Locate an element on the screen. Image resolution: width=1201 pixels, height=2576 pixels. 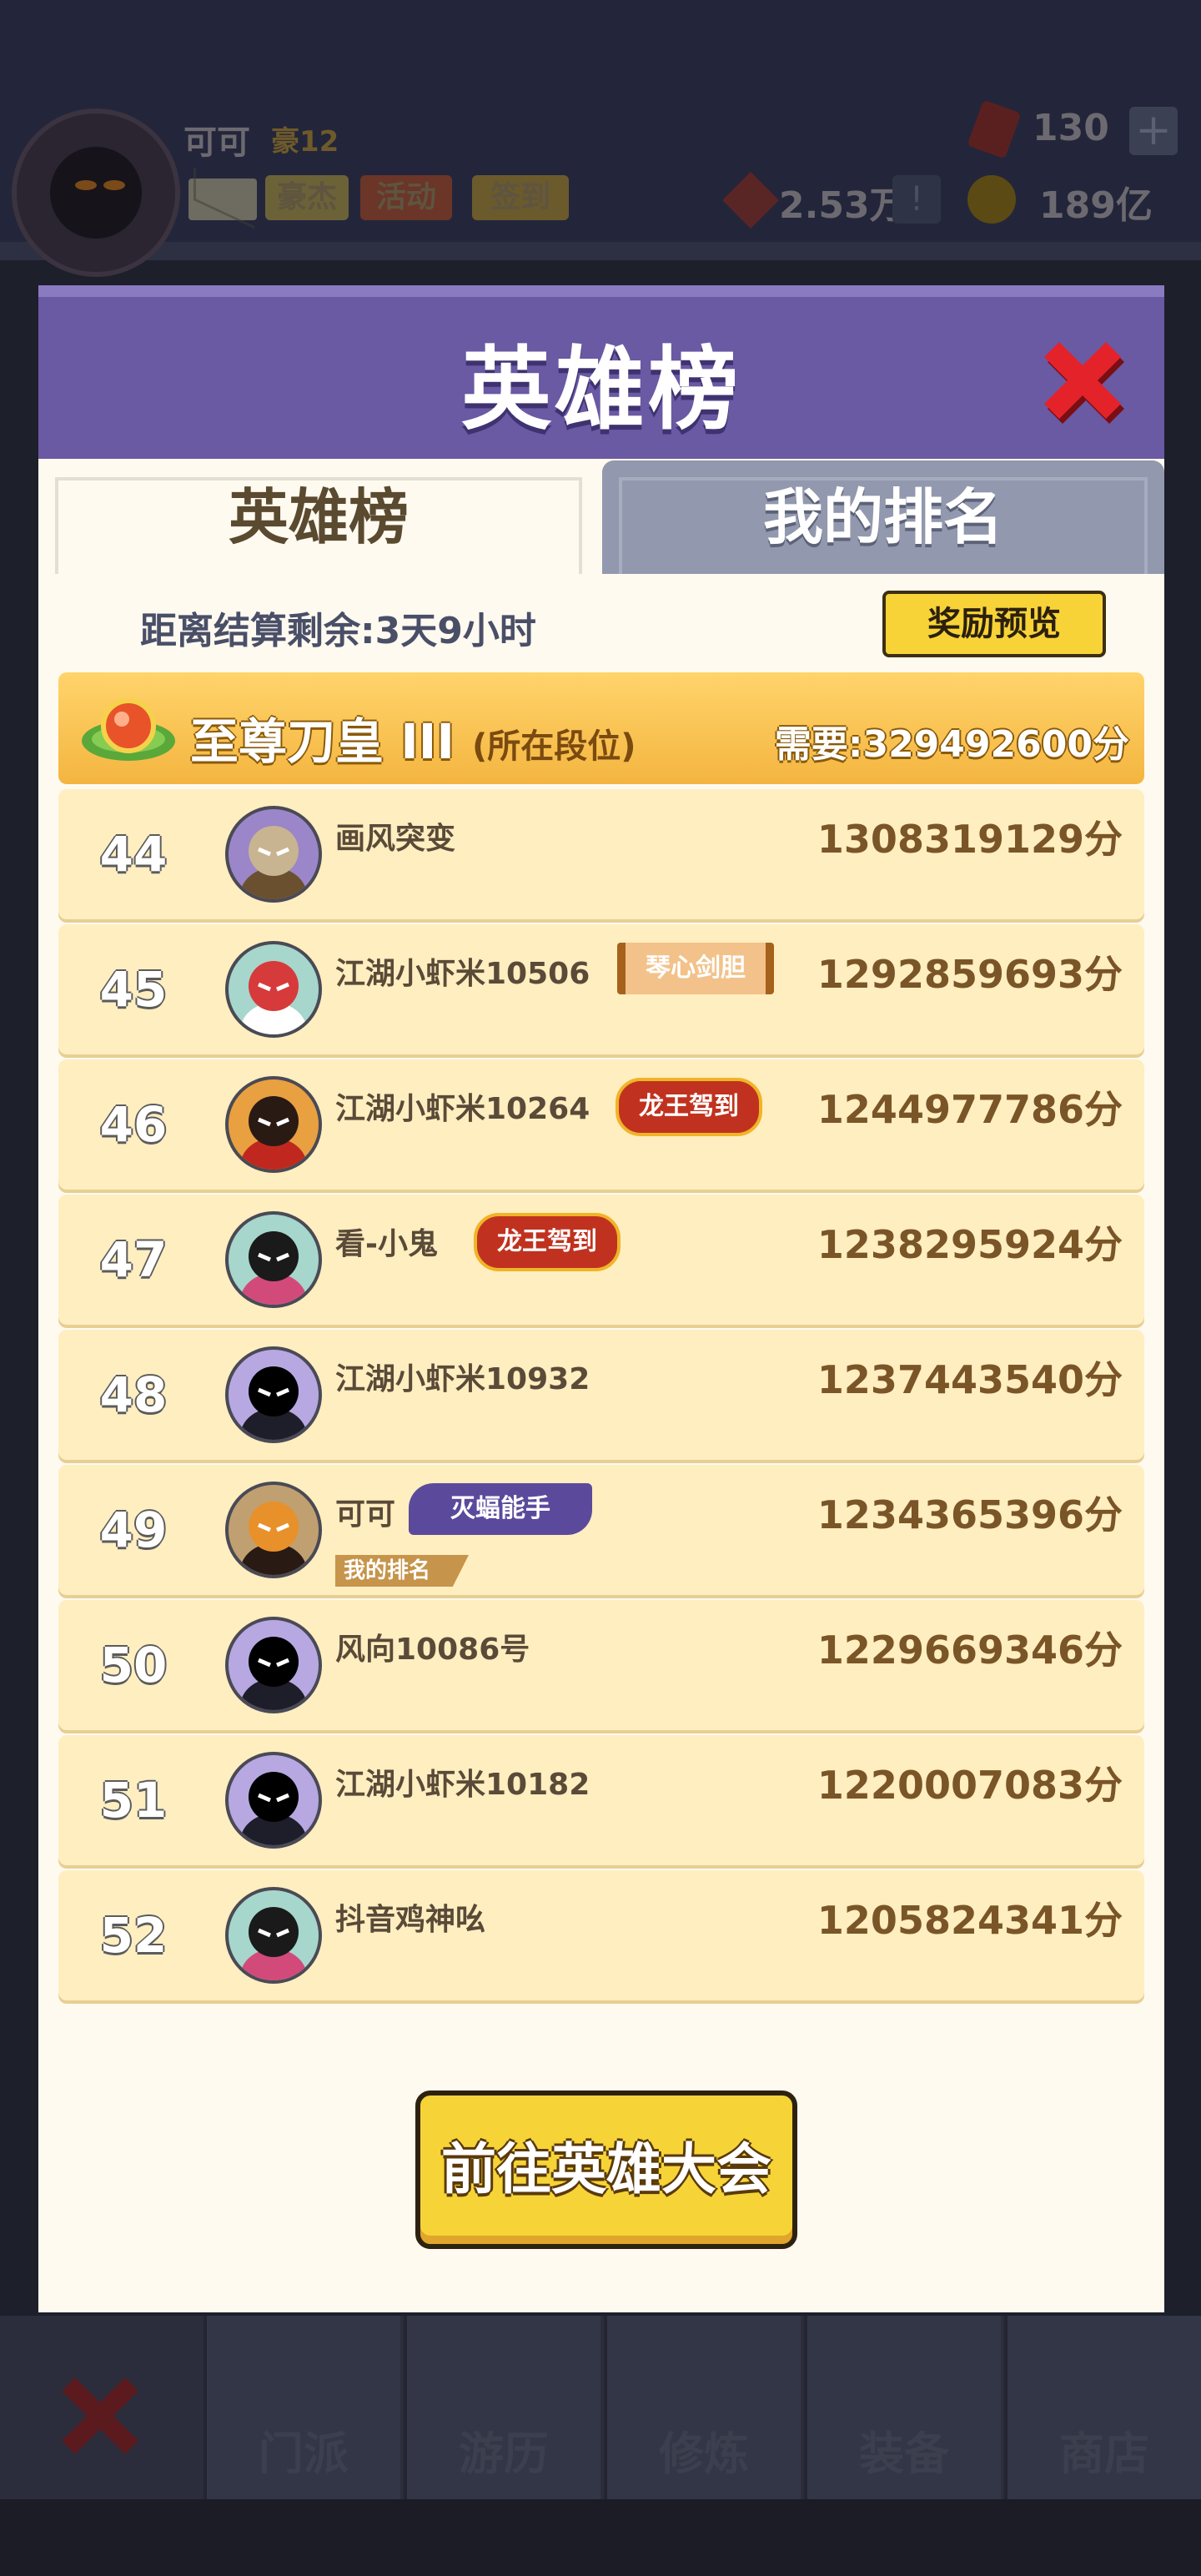
modal-title: 英雄榜 is located at coordinates (601, 390).